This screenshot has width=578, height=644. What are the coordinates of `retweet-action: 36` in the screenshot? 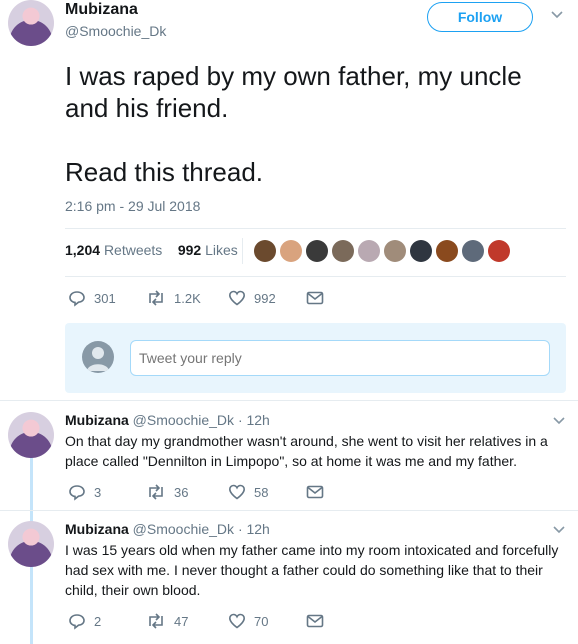 It's located at (167, 492).